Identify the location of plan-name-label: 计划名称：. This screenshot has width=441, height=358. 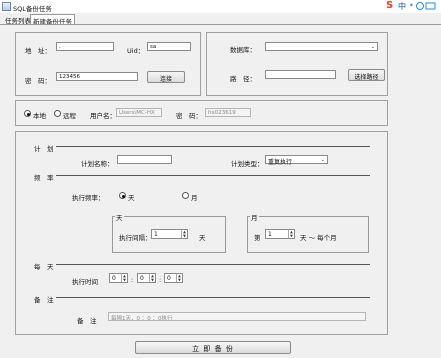
(97, 164).